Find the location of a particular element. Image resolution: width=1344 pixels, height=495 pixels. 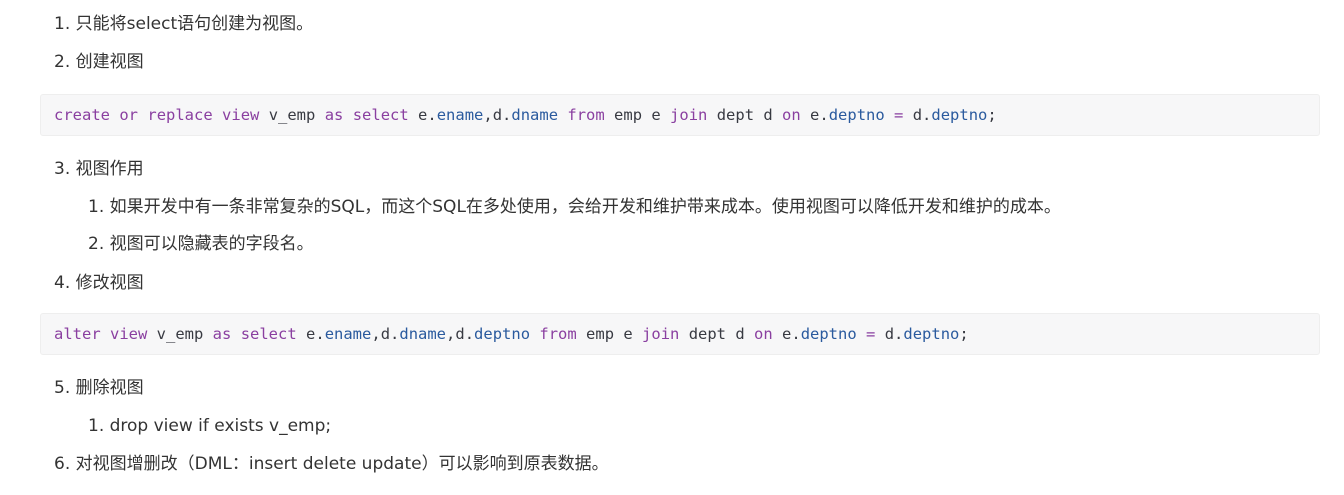

sublist-item-drop-statement: 1. drop view if exists v_emp; is located at coordinates (210, 426).